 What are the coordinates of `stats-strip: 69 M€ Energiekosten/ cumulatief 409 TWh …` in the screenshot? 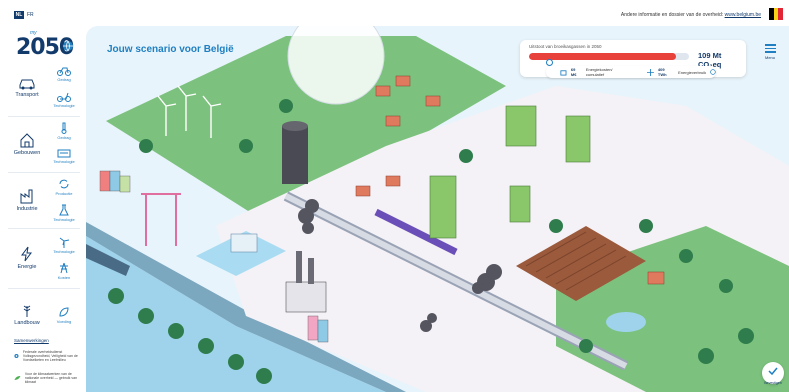 It's located at (631, 72).